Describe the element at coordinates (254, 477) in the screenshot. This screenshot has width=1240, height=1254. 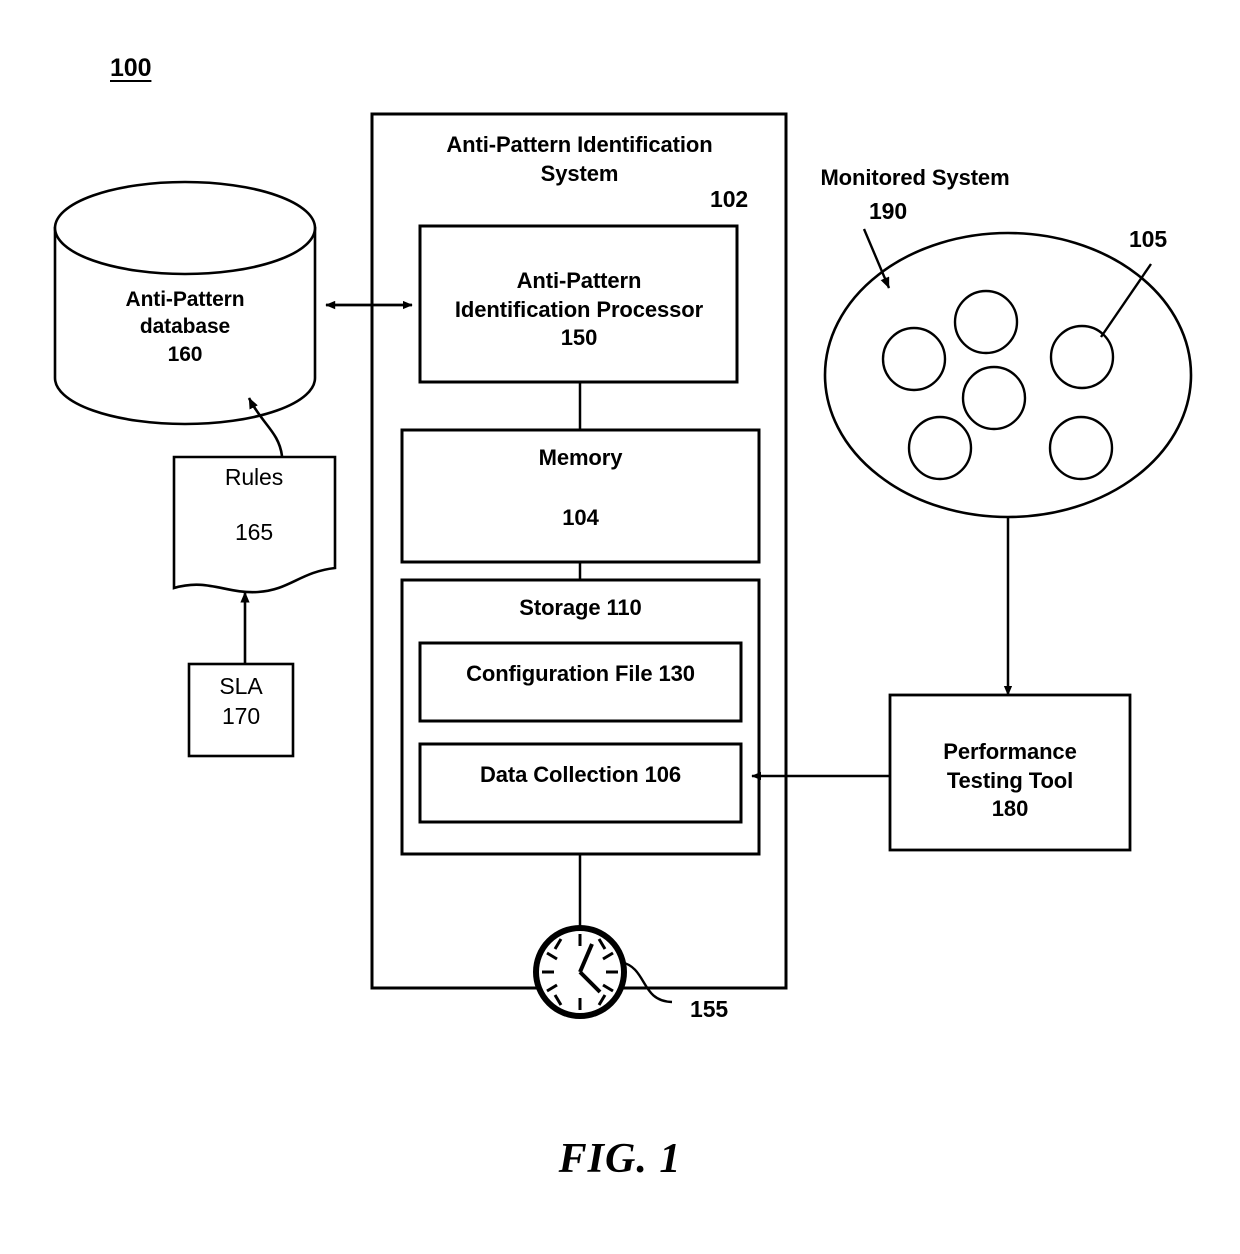
I see `rules-title: Rules` at that location.